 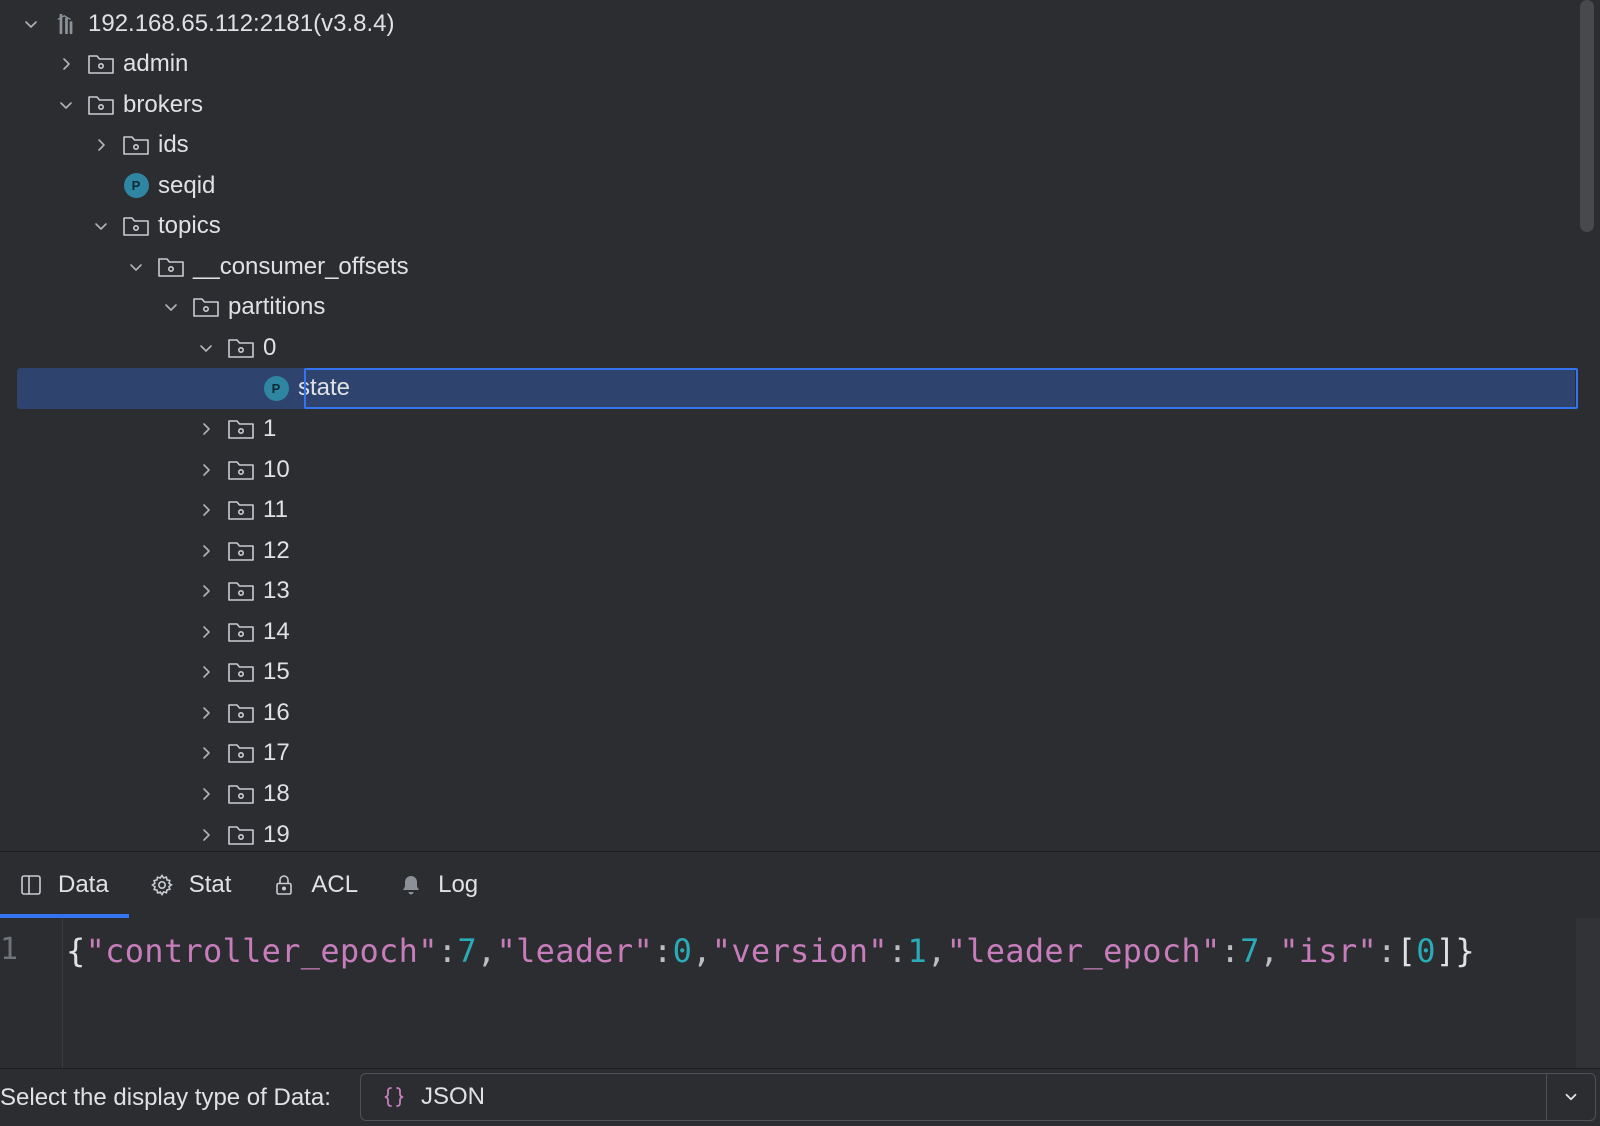 I want to click on tree-node-label: 11, so click(x=275, y=510).